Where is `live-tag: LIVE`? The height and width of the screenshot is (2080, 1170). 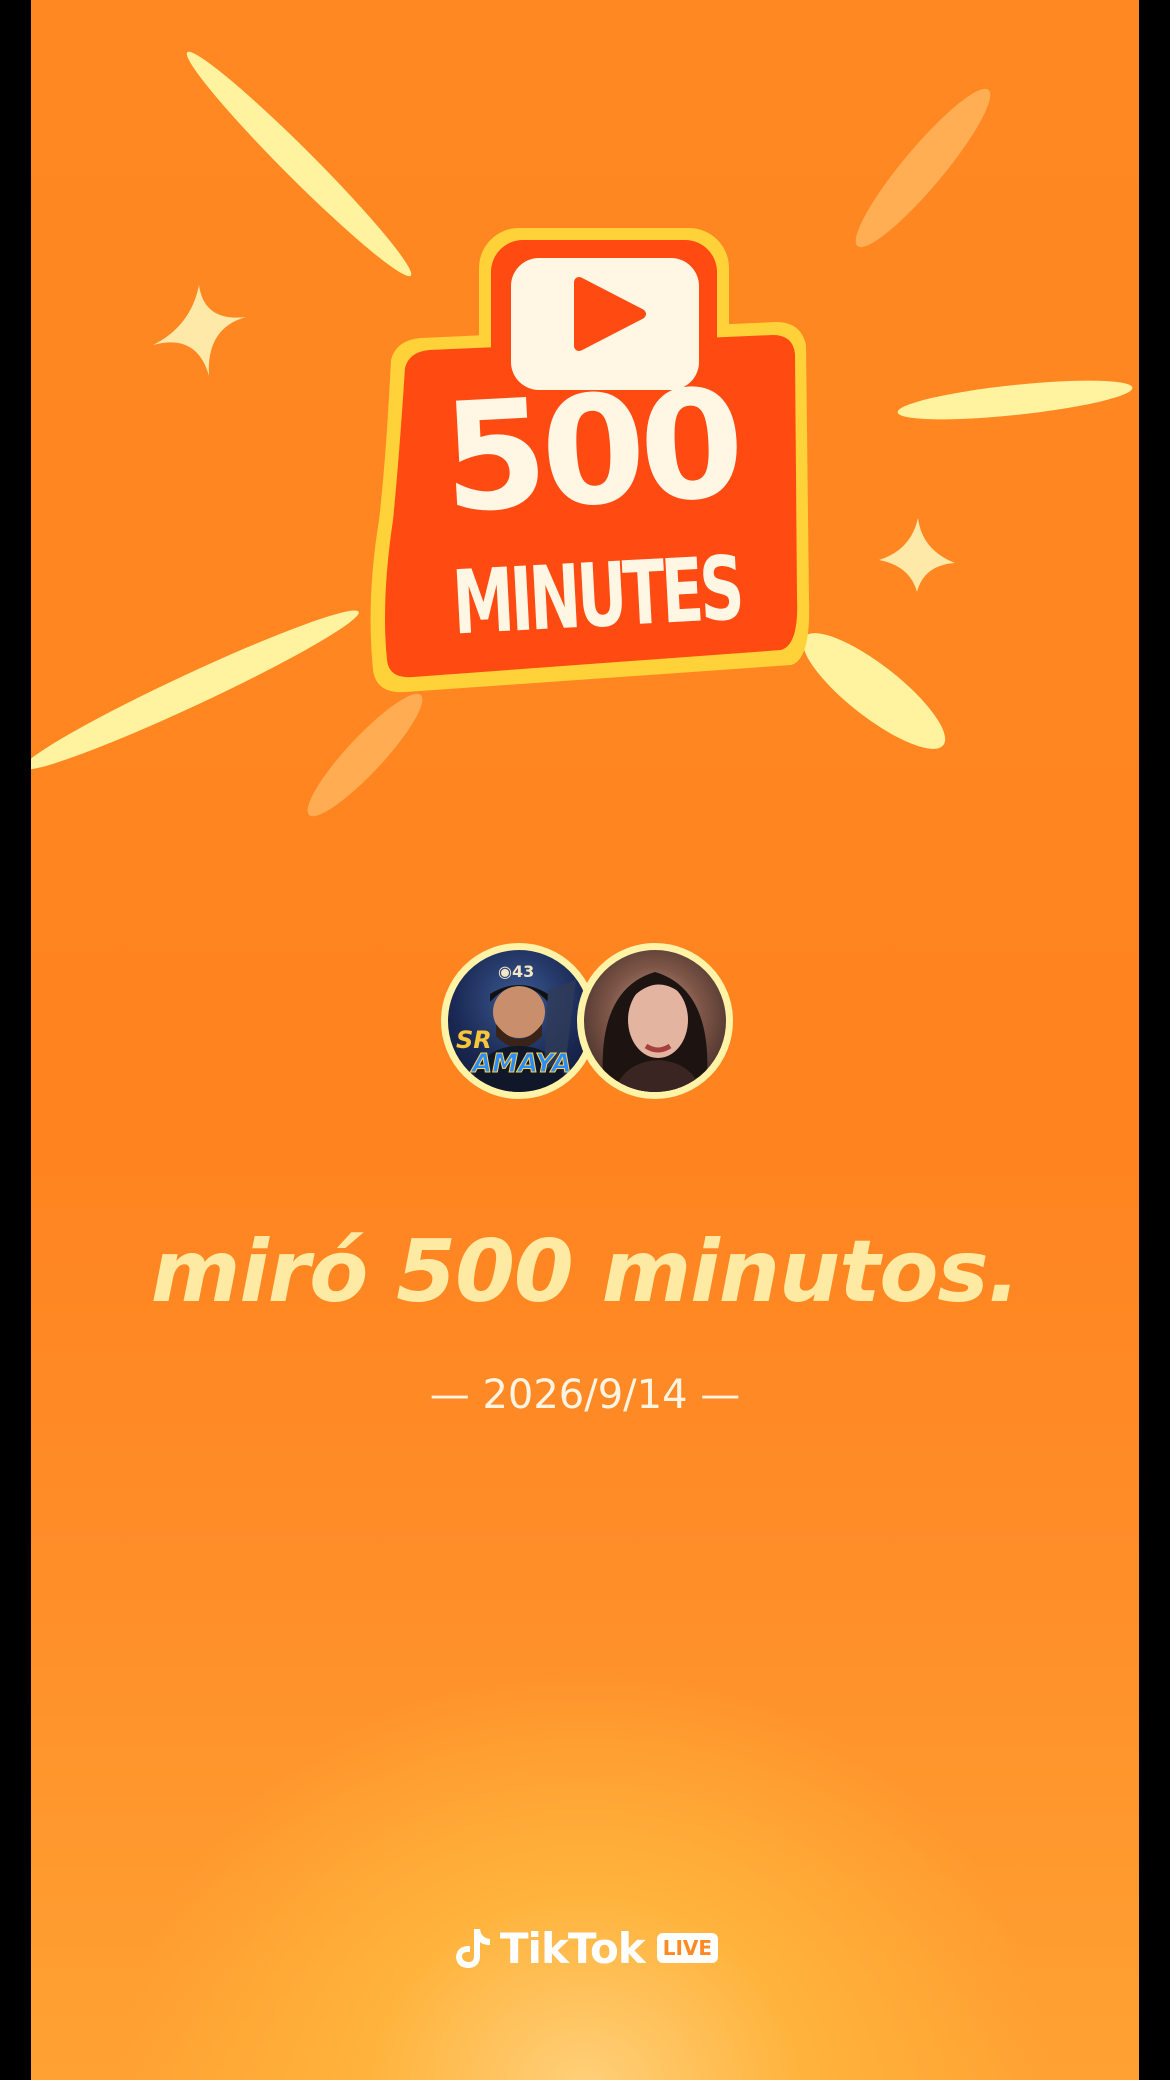
live-tag: LIVE is located at coordinates (687, 1948).